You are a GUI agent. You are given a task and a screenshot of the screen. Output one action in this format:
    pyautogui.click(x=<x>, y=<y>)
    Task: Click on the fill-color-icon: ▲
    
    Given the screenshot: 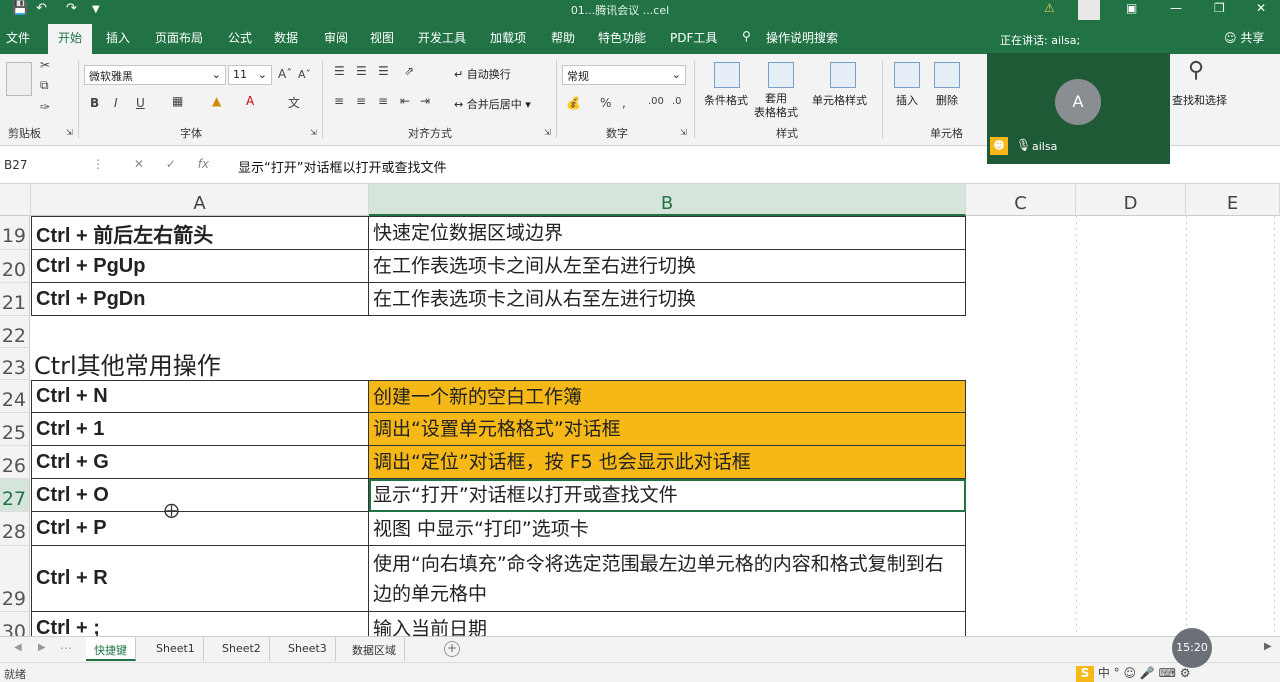 What is the action you would take?
    pyautogui.click(x=216, y=101)
    